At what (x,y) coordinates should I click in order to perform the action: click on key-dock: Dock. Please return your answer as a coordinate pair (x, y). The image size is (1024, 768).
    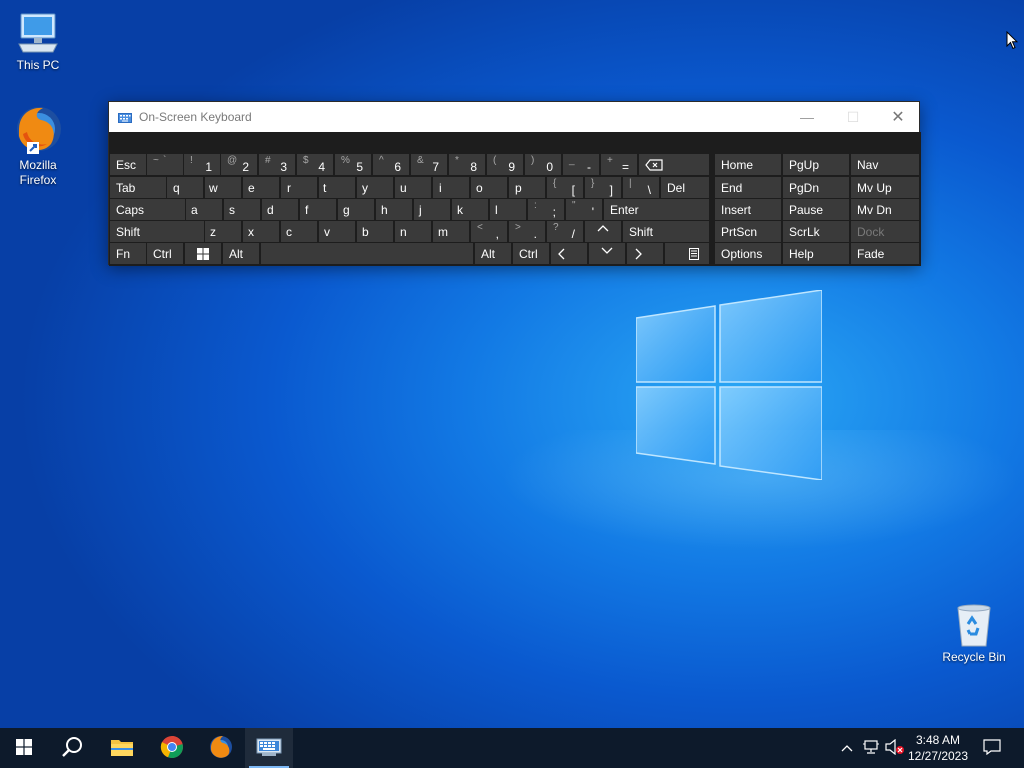
    Looking at the image, I should click on (885, 231).